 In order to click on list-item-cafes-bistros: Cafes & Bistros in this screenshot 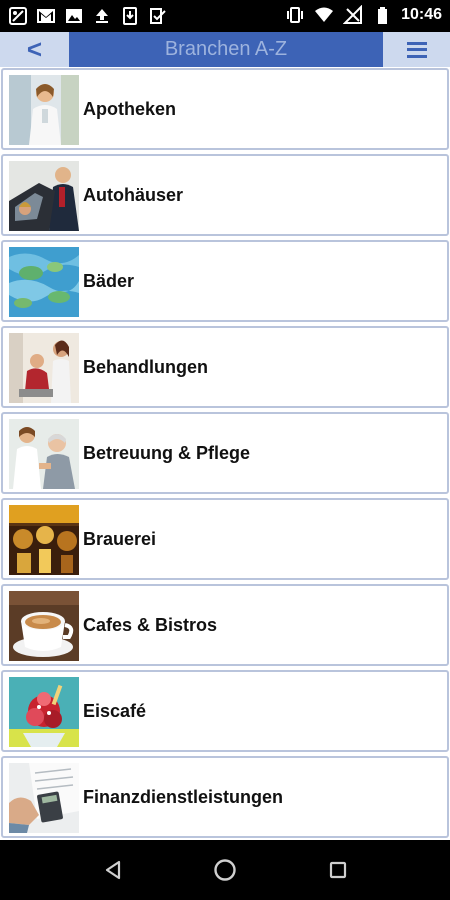, I will do `click(225, 625)`.